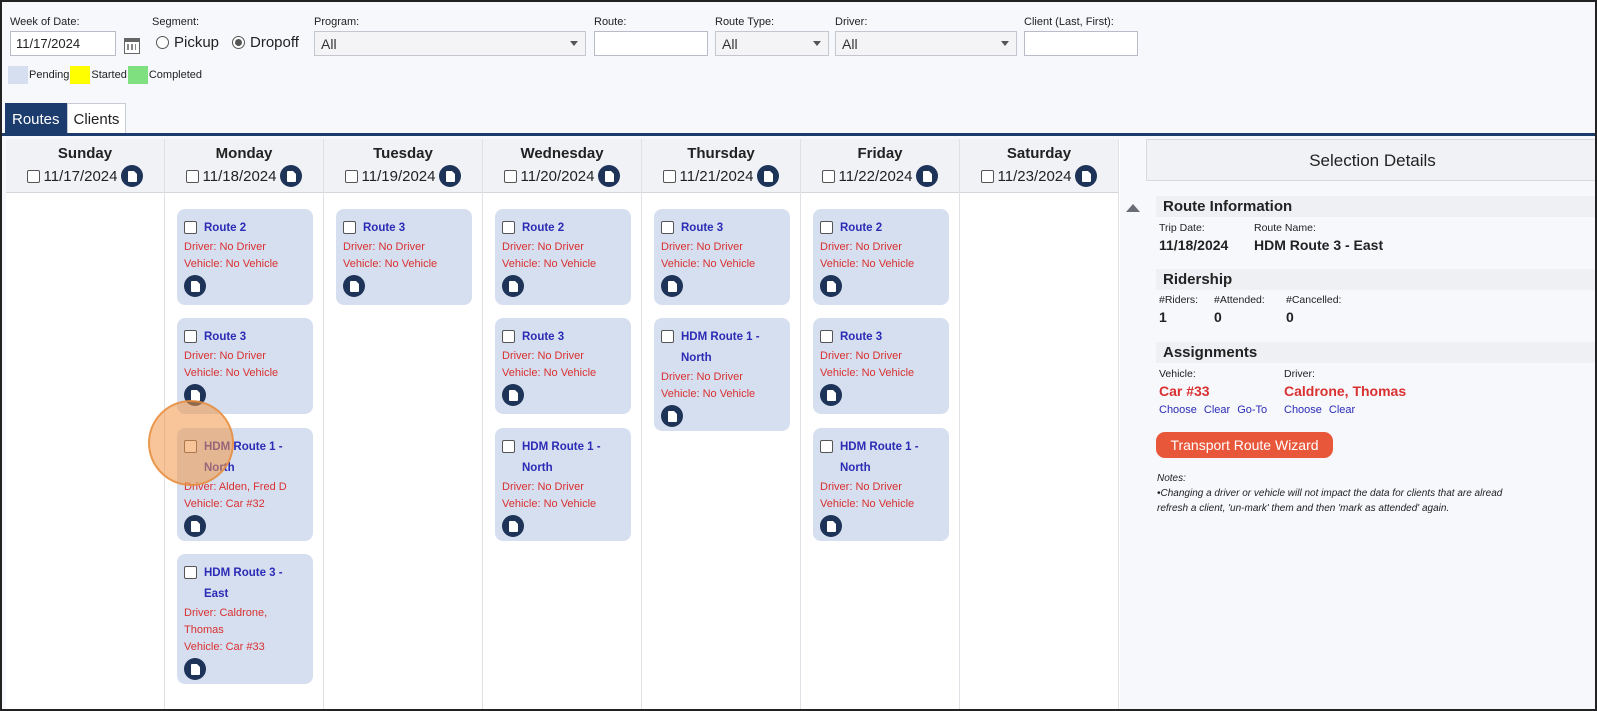  Describe the element at coordinates (1345, 383) in the screenshot. I see `driver-field: Driver: Caldrone, Thomas` at that location.